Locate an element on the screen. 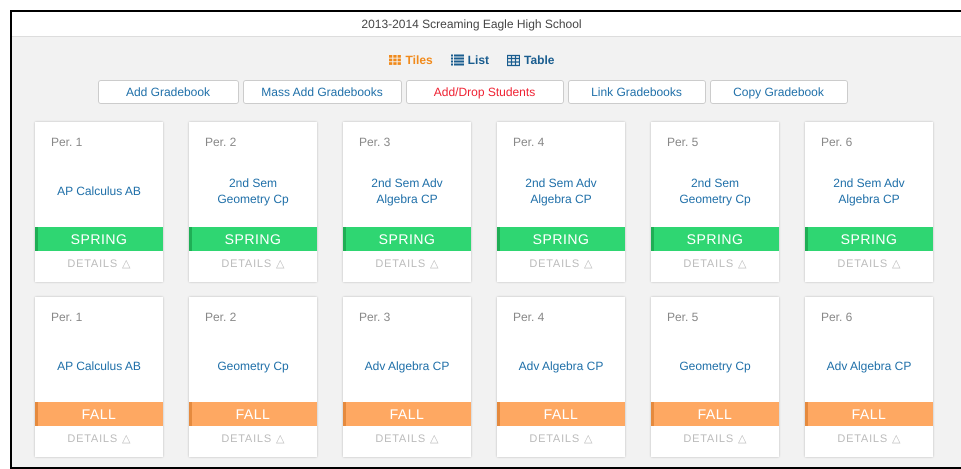 The height and width of the screenshot is (469, 961). gradebook-card: Per. 4 2nd Sem Adv Algebra CP SPRING DETAILS △ is located at coordinates (561, 202).